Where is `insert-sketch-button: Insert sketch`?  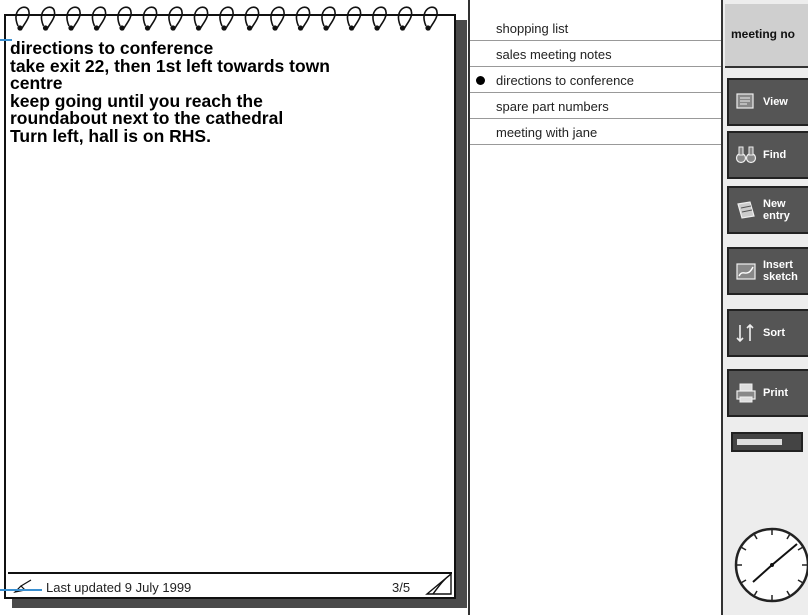
insert-sketch-button: Insert sketch is located at coordinates (767, 271).